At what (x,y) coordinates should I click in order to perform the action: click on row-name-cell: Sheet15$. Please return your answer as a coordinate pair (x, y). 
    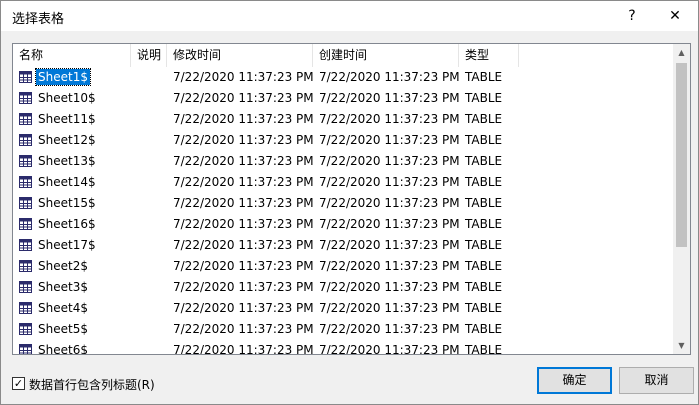
    Looking at the image, I should click on (72, 203).